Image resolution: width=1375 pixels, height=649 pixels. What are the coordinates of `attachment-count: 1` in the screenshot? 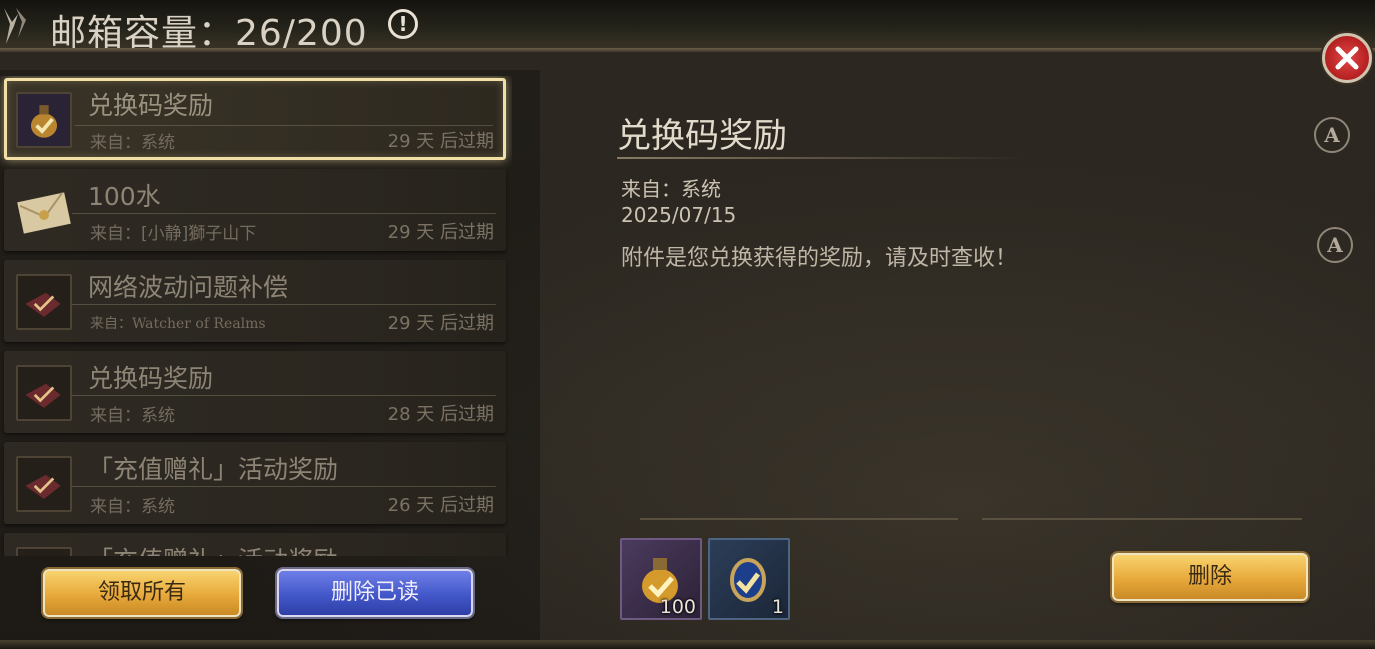 It's located at (777, 607).